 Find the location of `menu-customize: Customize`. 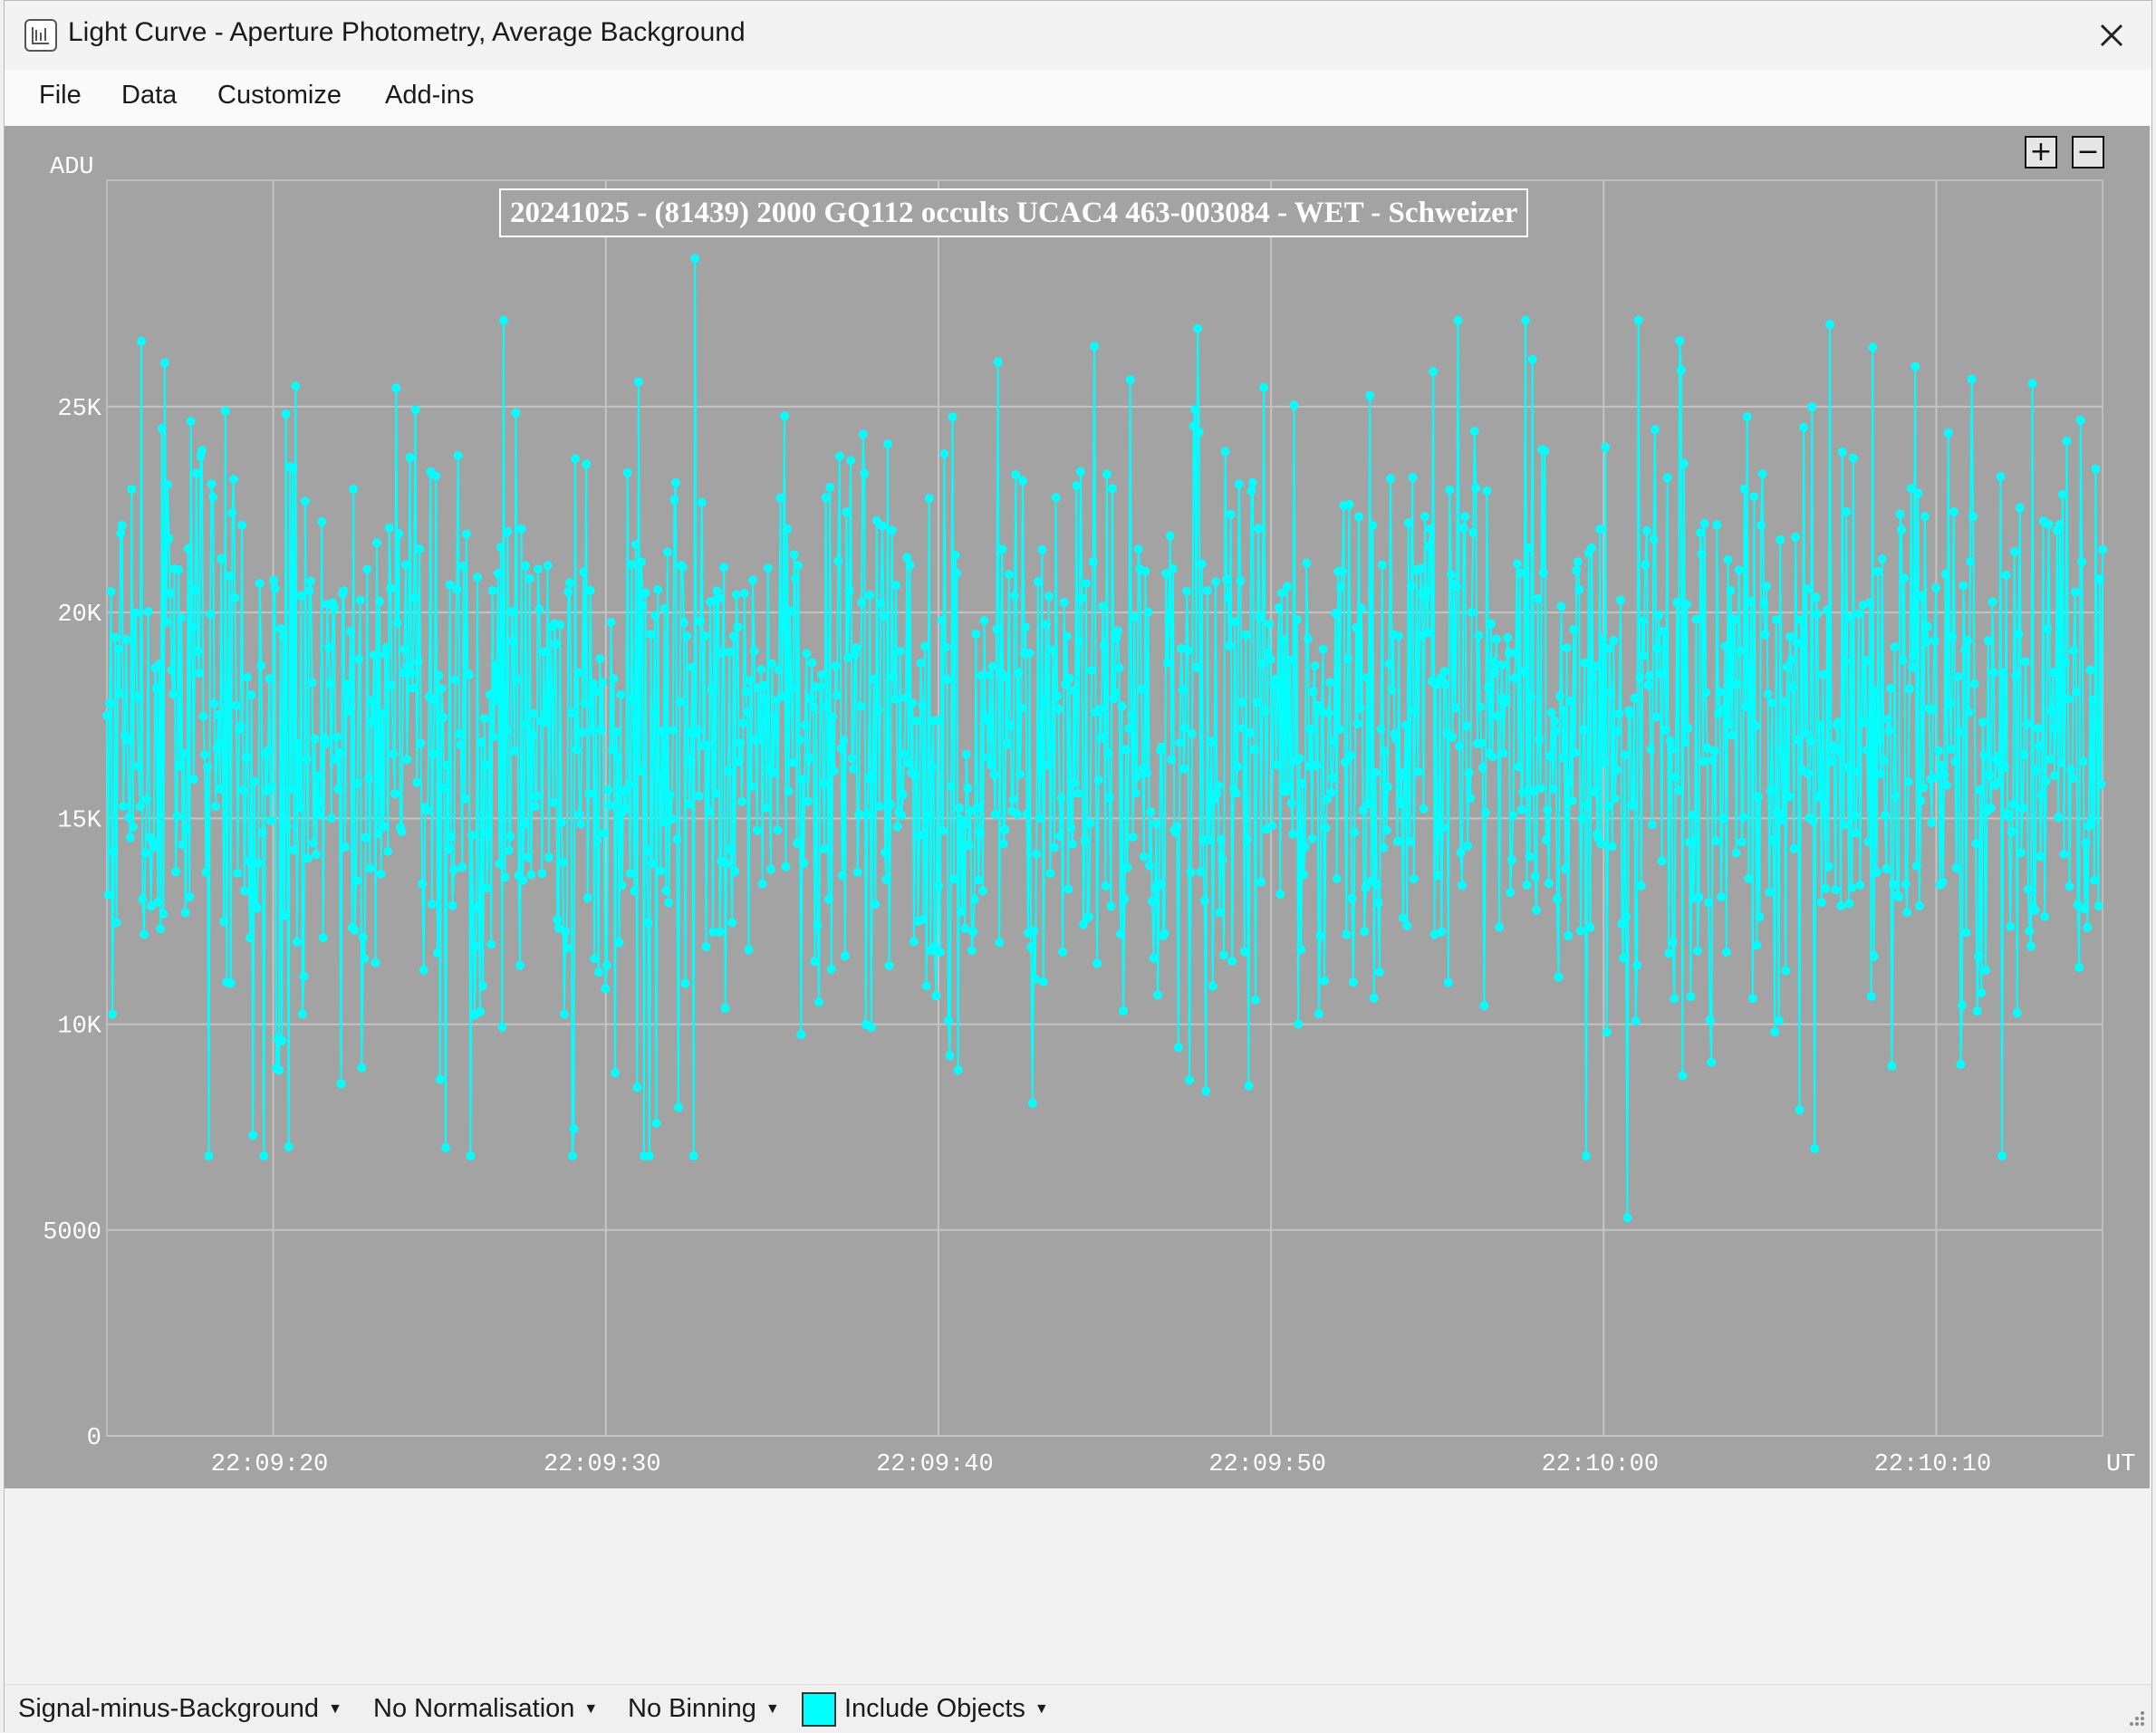

menu-customize: Customize is located at coordinates (280, 96).